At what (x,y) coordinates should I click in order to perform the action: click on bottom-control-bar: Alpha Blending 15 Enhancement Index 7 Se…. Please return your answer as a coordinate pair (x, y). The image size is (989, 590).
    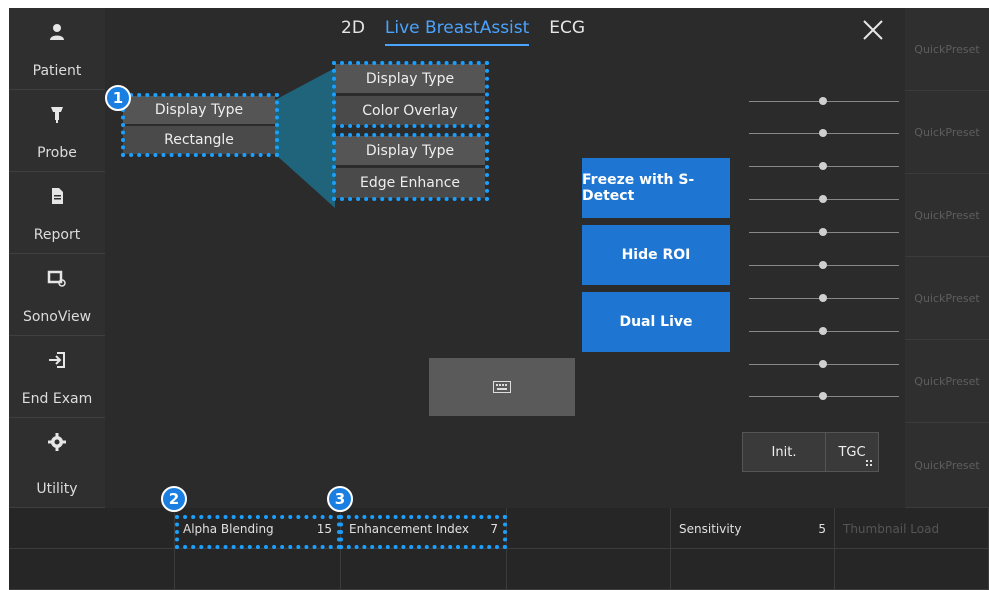
    Looking at the image, I should click on (499, 549).